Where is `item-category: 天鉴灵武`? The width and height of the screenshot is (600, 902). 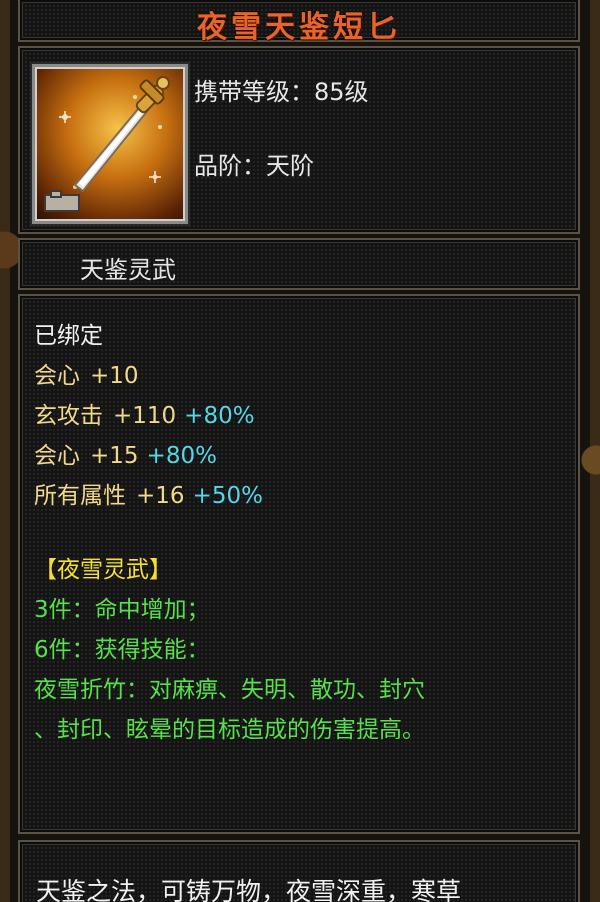 item-category: 天鉴灵武 is located at coordinates (128, 270).